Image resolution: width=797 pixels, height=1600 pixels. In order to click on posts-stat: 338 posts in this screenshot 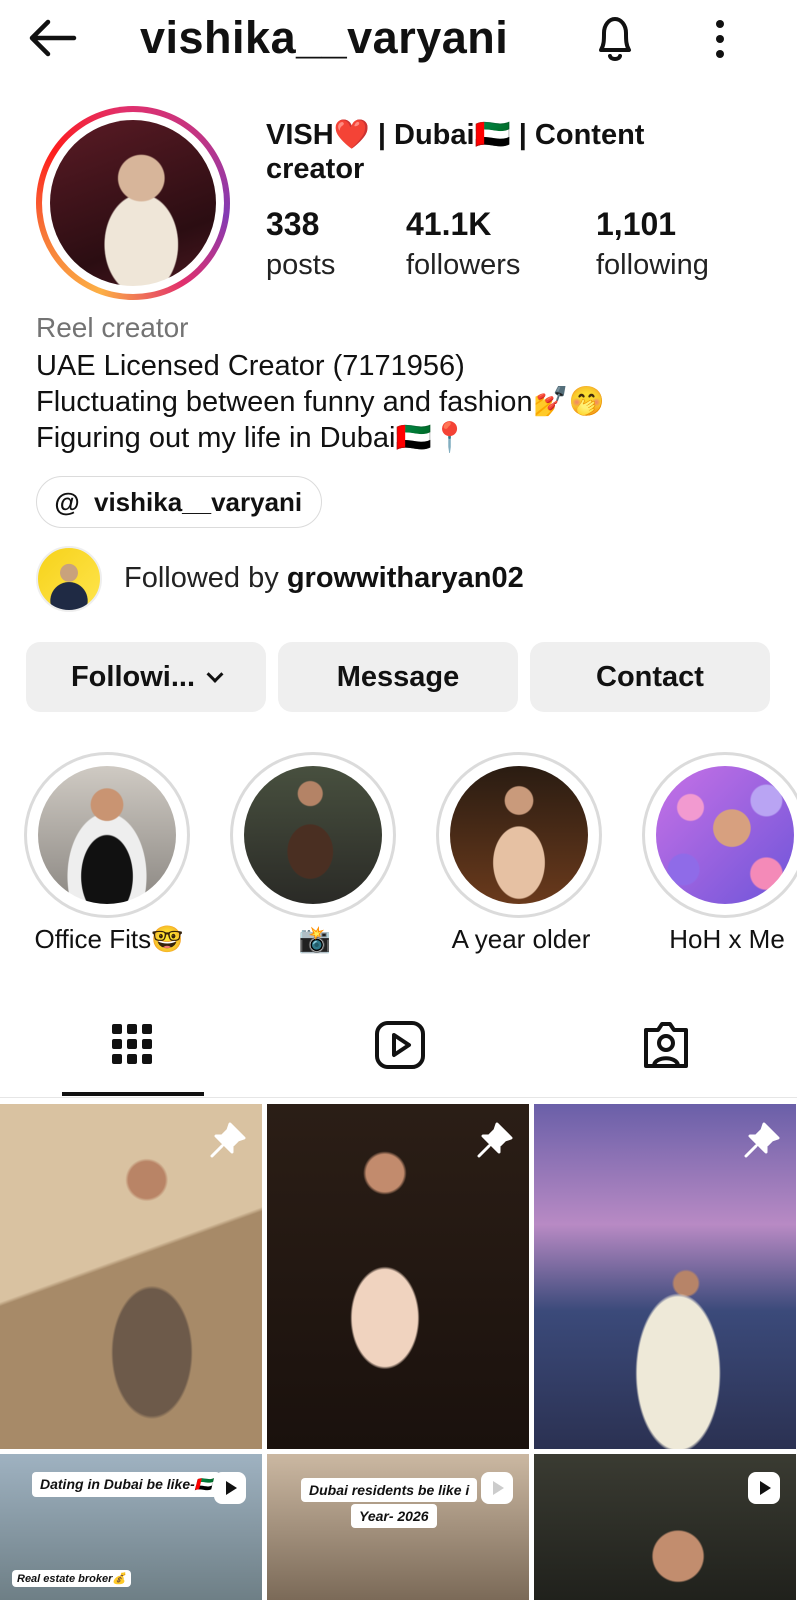, I will do `click(300, 244)`.